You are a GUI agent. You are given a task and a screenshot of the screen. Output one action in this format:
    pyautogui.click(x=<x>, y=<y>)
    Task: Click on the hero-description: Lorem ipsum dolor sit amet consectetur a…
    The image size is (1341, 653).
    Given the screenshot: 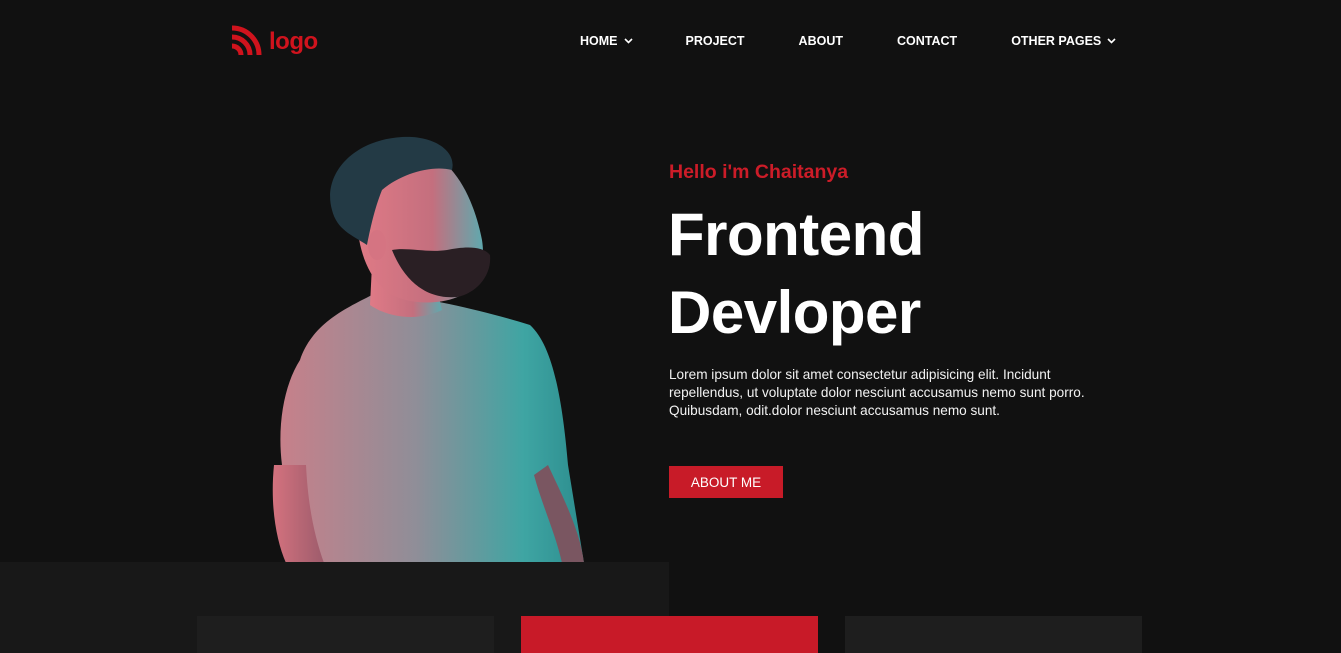 What is the action you would take?
    pyautogui.click(x=877, y=392)
    